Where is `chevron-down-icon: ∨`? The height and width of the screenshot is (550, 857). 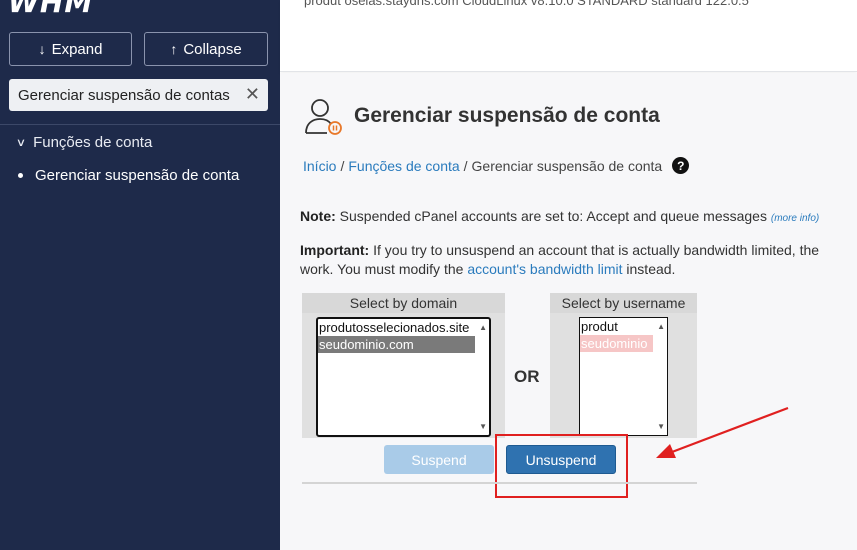 chevron-down-icon: ∨ is located at coordinates (21, 143).